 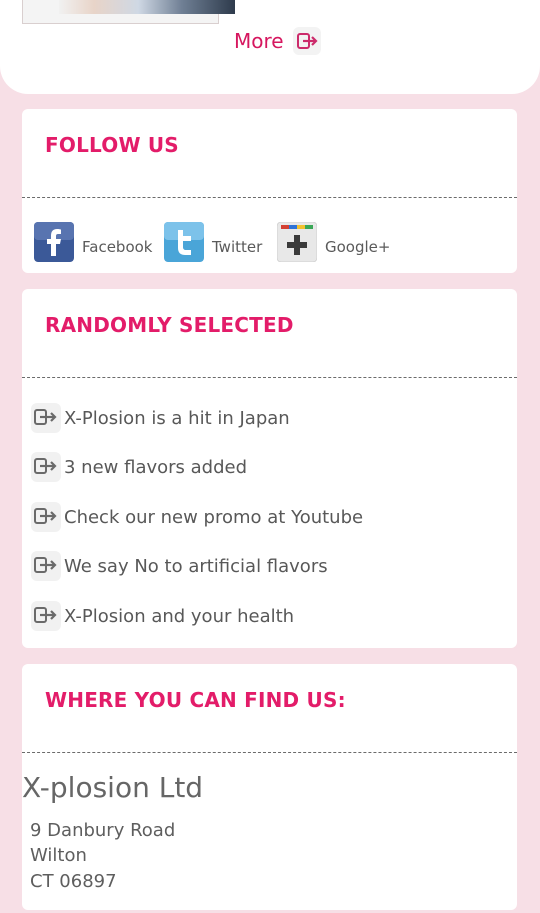 I want to click on list-item-label: We say No to artificial flavors, so click(x=196, y=566).